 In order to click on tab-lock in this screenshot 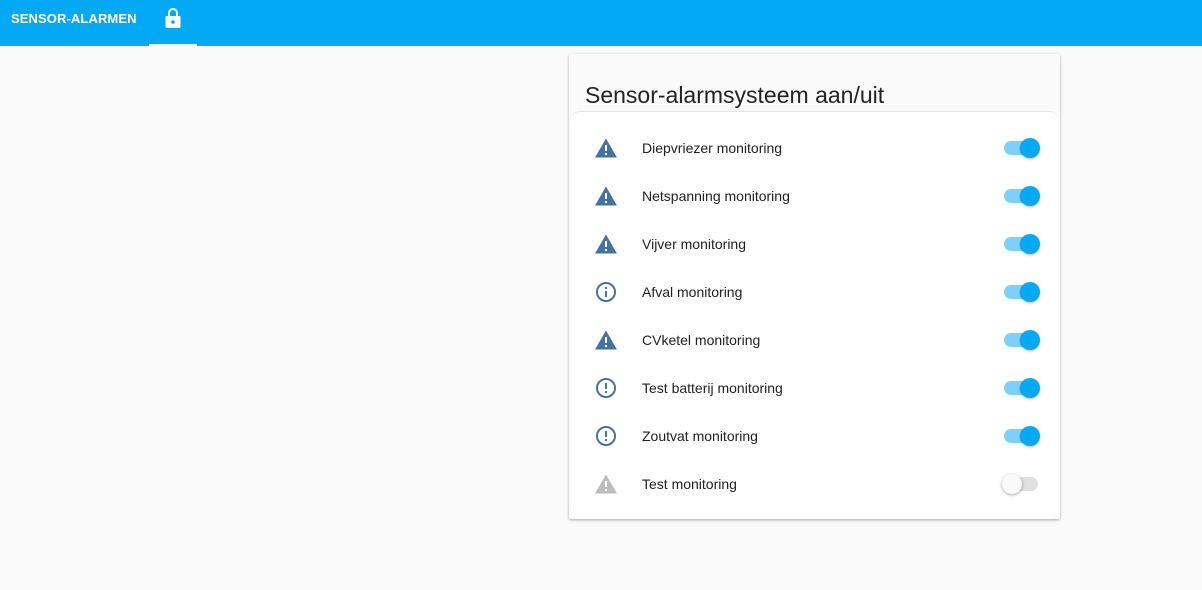, I will do `click(173, 23)`.